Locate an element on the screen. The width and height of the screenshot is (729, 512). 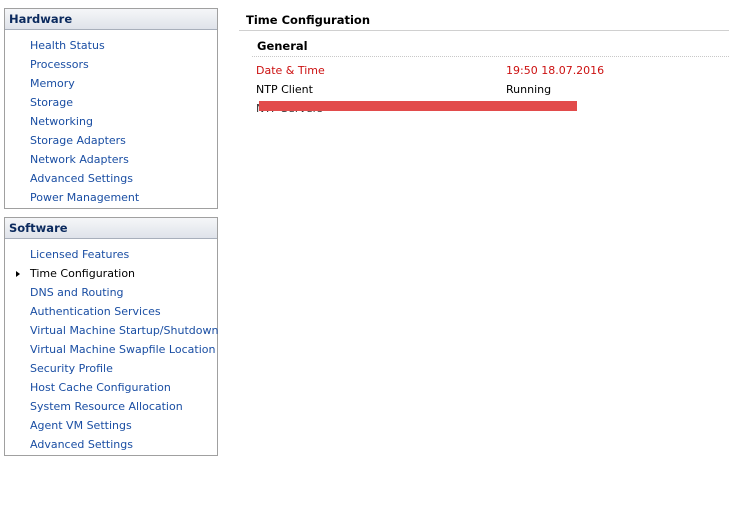
nav-item-network-adapters: Network Adapters is located at coordinates (111, 159).